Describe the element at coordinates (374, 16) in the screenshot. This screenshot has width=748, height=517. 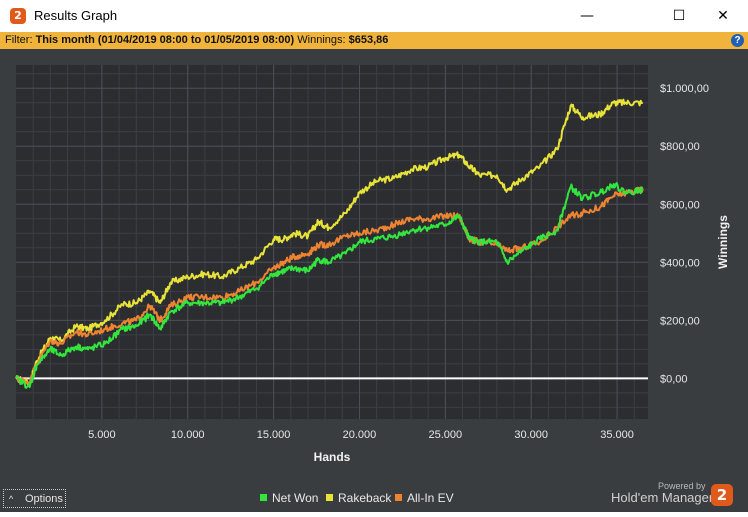
I see `title-bar: 2 Results Graph — ☐ ✕` at that location.